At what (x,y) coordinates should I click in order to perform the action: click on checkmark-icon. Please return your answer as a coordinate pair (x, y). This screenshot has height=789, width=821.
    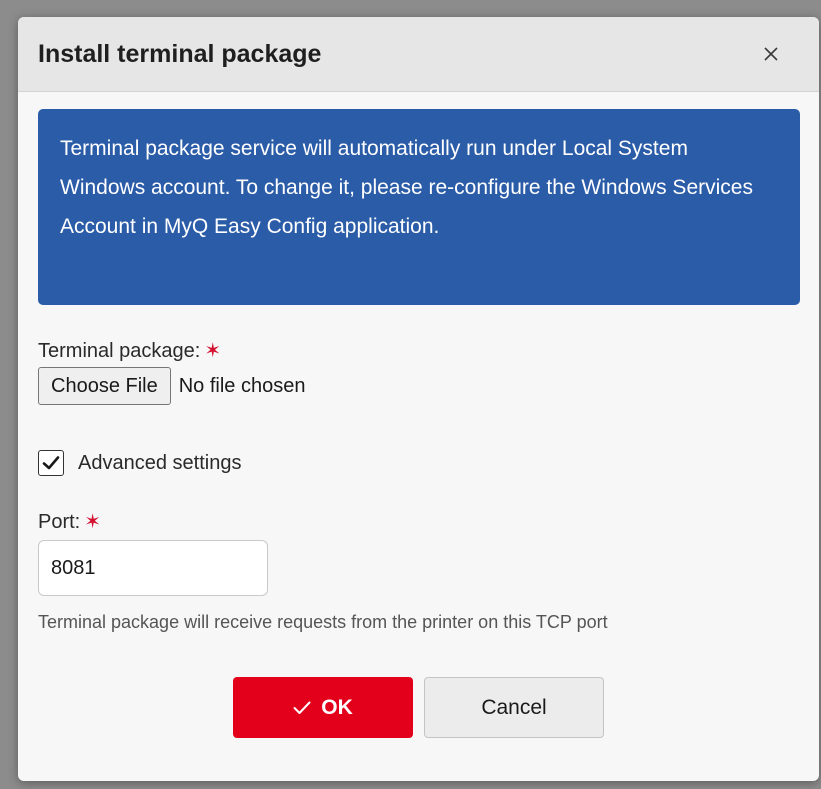
    Looking at the image, I should click on (51, 463).